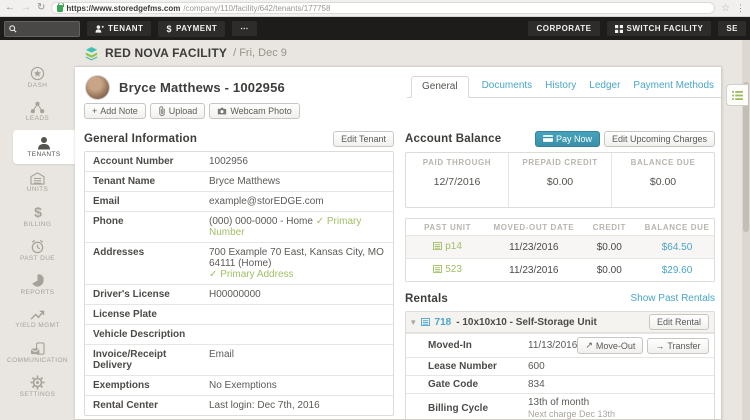 The width and height of the screenshot is (750, 420). Describe the element at coordinates (559, 180) in the screenshot. I see `prepaid-credit-cell: PREPAID CREDIT $0.00` at that location.